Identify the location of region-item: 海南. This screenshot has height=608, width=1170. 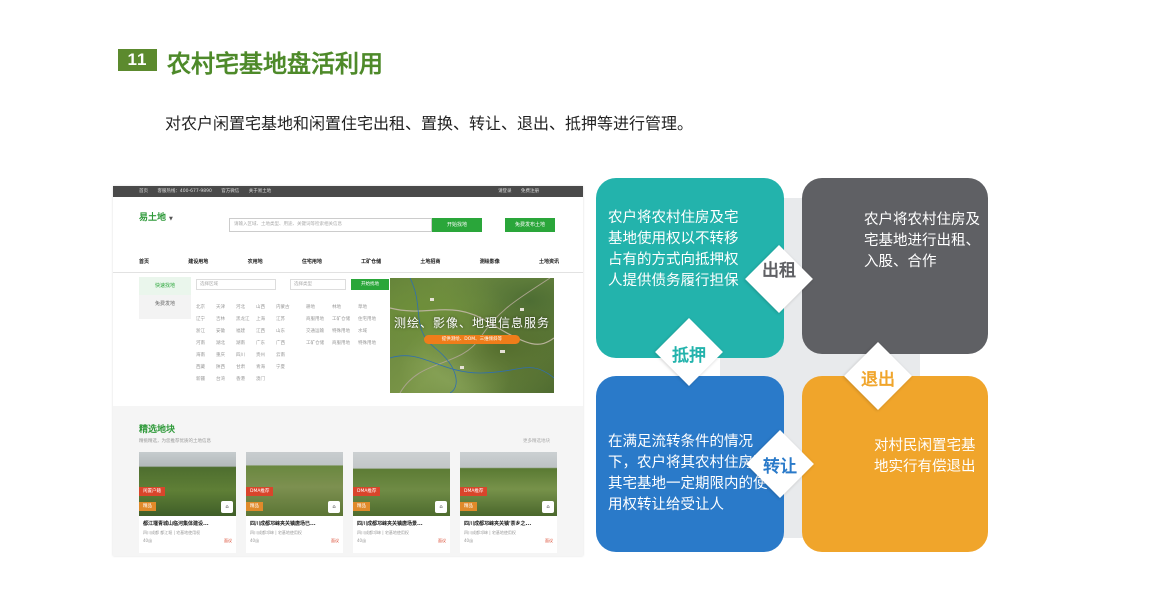
(206, 356).